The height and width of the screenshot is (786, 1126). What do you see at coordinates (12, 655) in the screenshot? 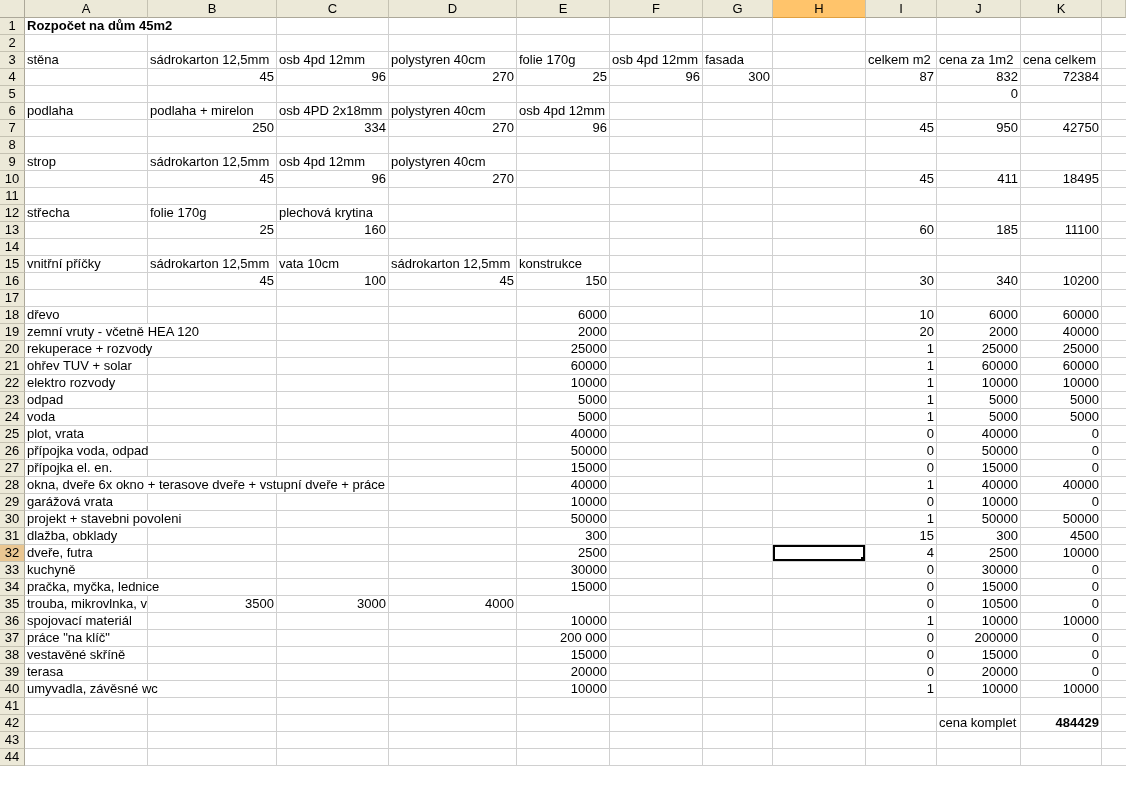
I see `row-header: 38` at bounding box center [12, 655].